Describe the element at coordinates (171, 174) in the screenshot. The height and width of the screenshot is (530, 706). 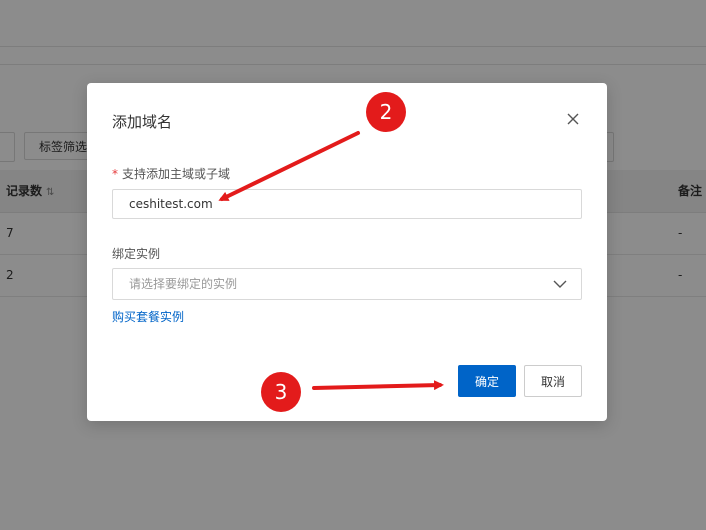
I see `domain-field-label: * 支持添加主域或子域` at that location.